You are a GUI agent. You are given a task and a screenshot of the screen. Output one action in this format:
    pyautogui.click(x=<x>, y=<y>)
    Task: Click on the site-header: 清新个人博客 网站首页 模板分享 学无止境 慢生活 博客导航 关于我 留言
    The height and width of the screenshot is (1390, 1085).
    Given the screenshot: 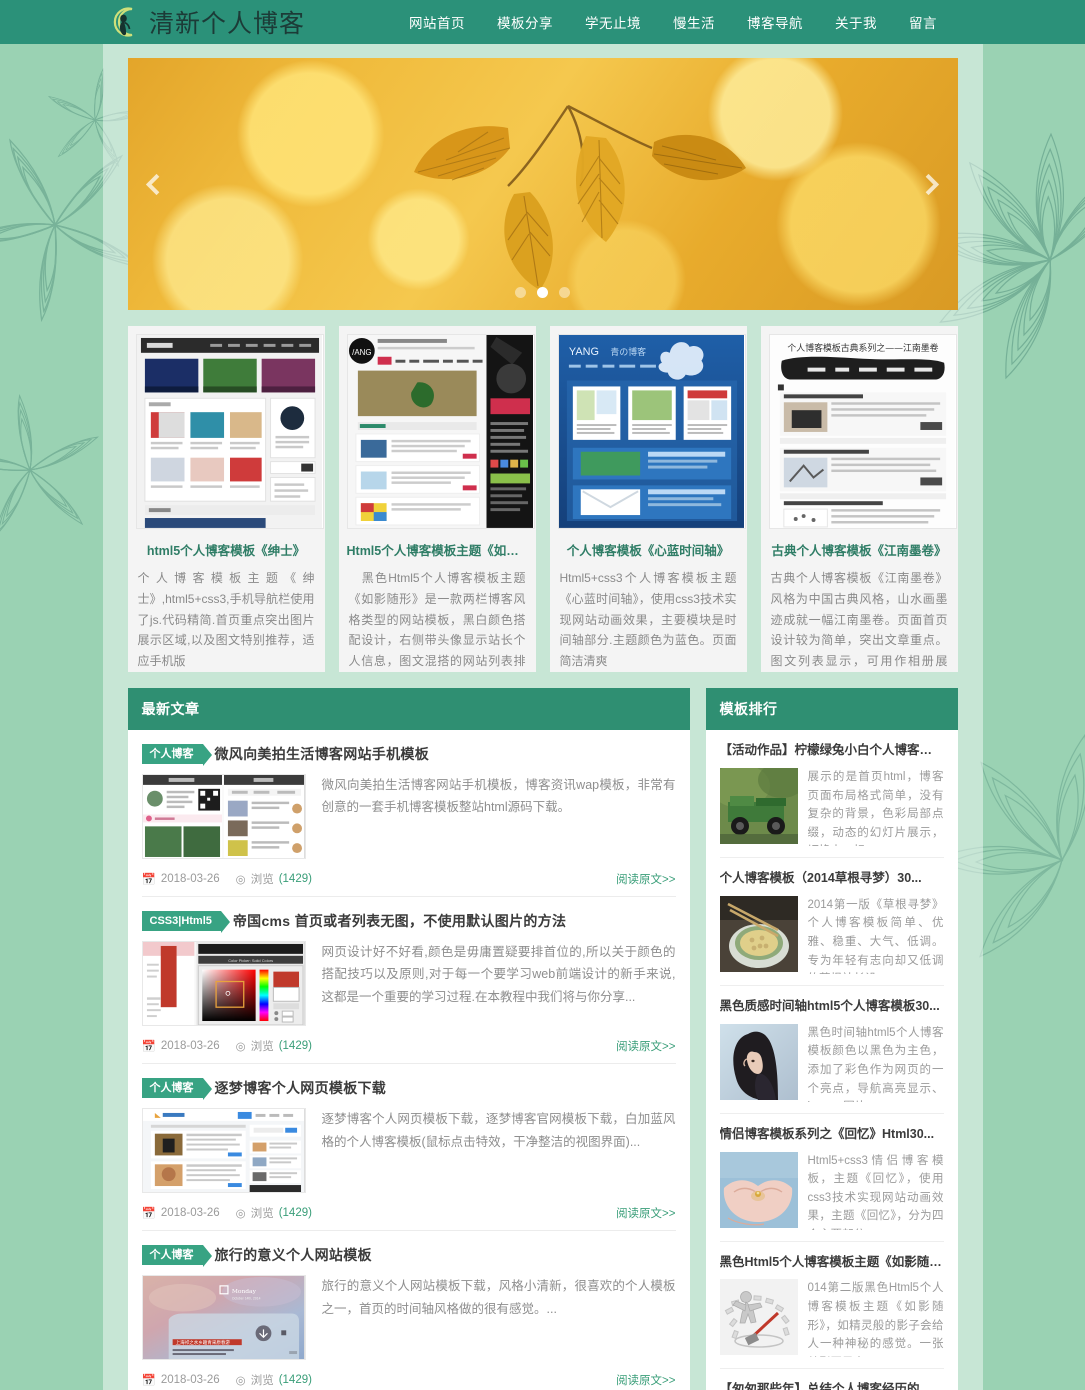 What is the action you would take?
    pyautogui.click(x=542, y=22)
    